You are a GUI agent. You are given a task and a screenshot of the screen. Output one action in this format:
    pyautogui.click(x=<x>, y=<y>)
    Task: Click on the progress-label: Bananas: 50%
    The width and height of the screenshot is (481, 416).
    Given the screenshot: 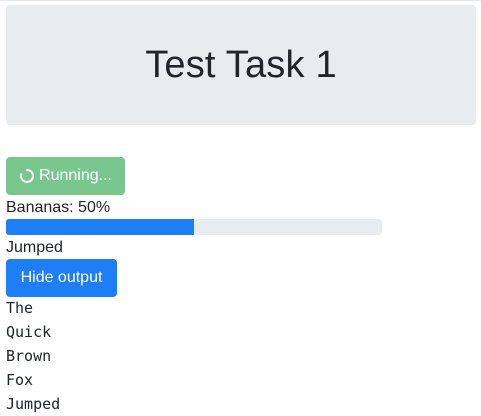 What is the action you would take?
    pyautogui.click(x=58, y=207)
    